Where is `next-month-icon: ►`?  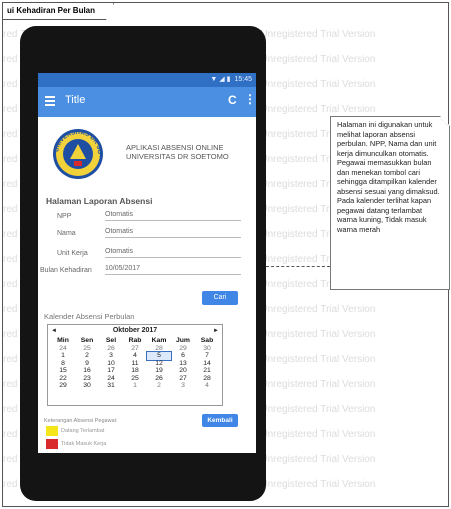
next-month-icon: ► is located at coordinates (216, 331).